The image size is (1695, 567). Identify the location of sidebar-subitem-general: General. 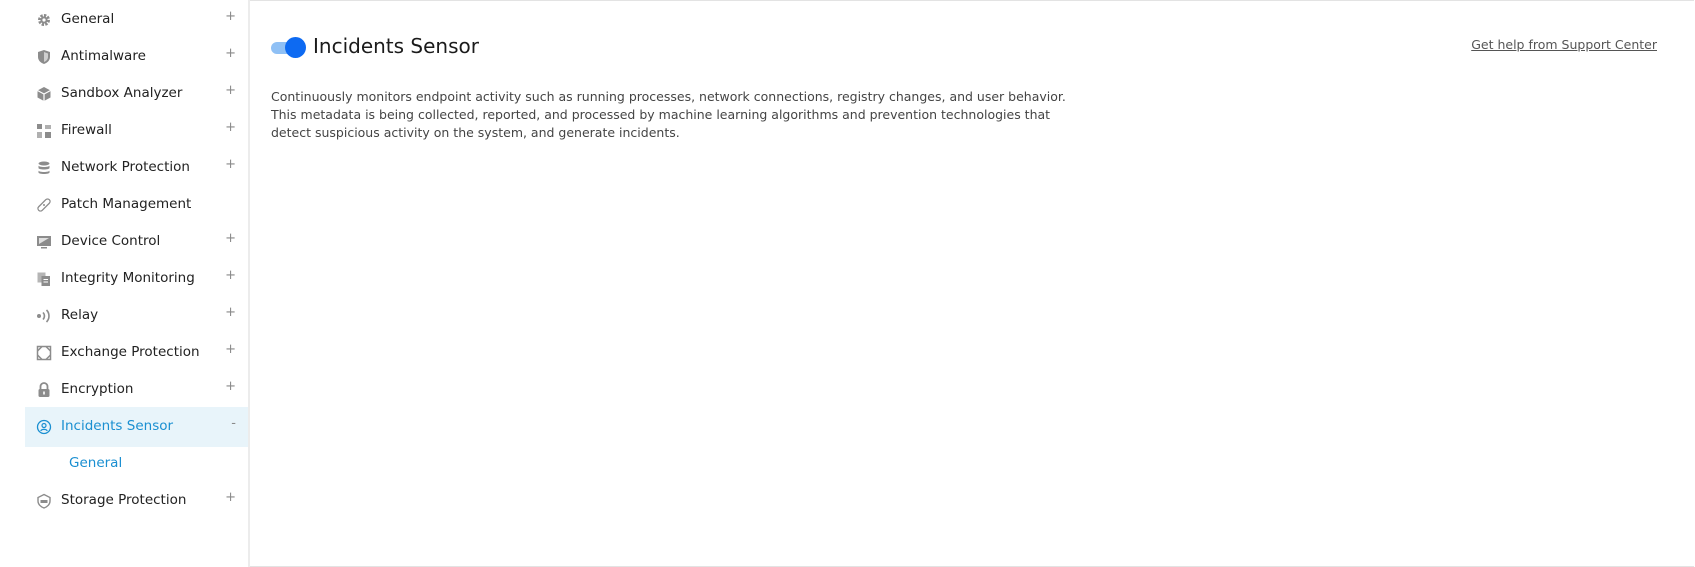
(136, 464).